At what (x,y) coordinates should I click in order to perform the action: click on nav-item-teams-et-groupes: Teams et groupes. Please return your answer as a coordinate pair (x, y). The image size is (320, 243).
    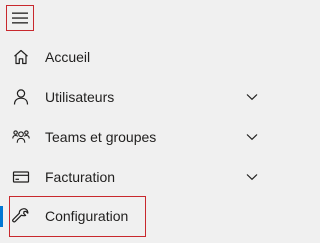
    Looking at the image, I should click on (136, 137).